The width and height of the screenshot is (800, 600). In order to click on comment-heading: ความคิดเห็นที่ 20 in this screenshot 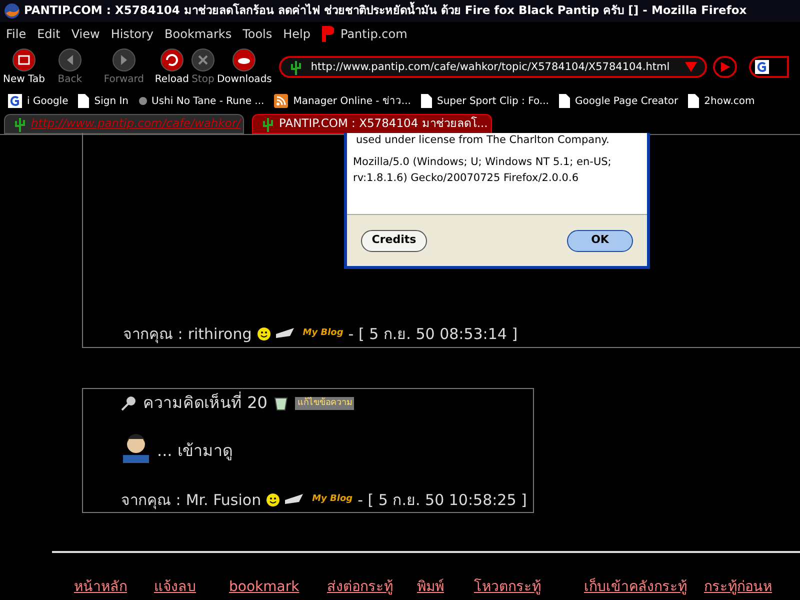, I will do `click(205, 402)`.